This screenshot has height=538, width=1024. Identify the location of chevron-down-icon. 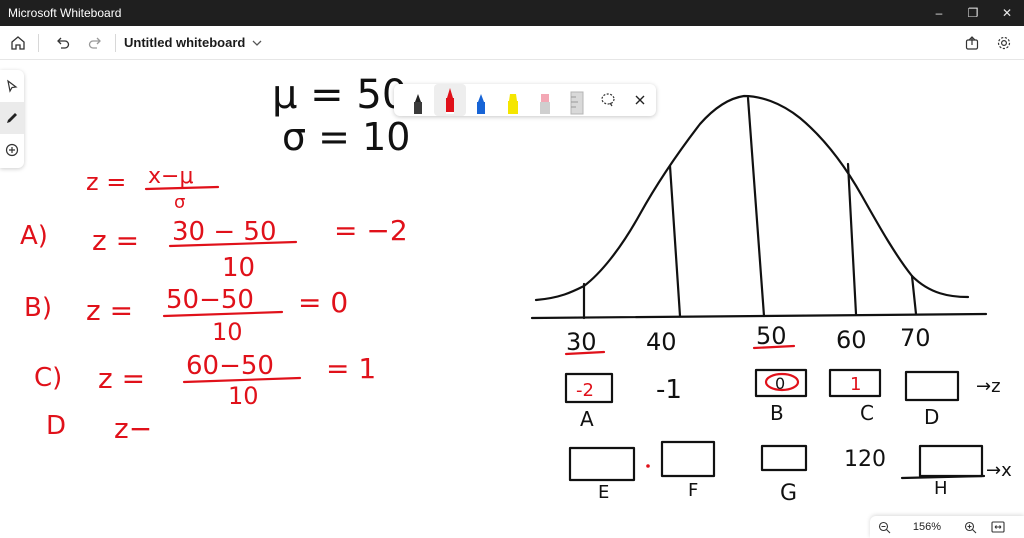
(257, 43).